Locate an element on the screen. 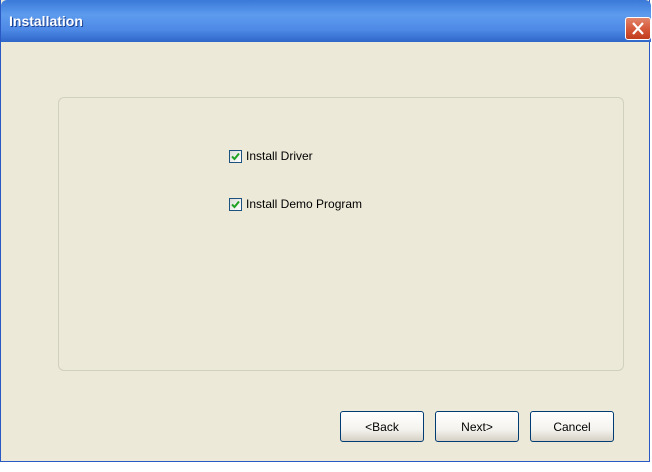 This screenshot has height=472, width=652. install-demo-program-option: Install Demo Program is located at coordinates (295, 204).